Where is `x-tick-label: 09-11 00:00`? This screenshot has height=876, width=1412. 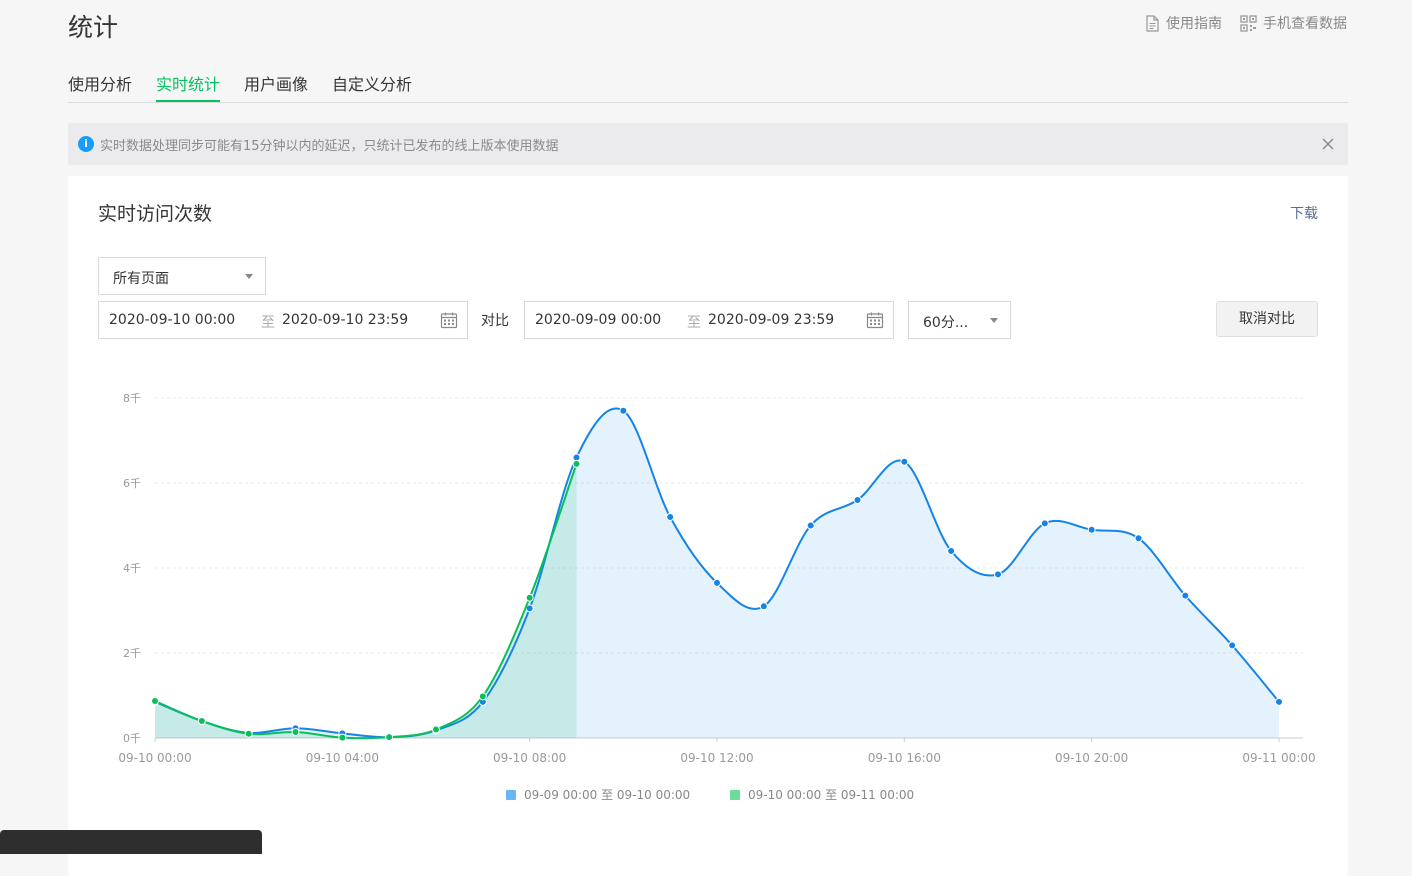 x-tick-label: 09-11 00:00 is located at coordinates (1278, 758).